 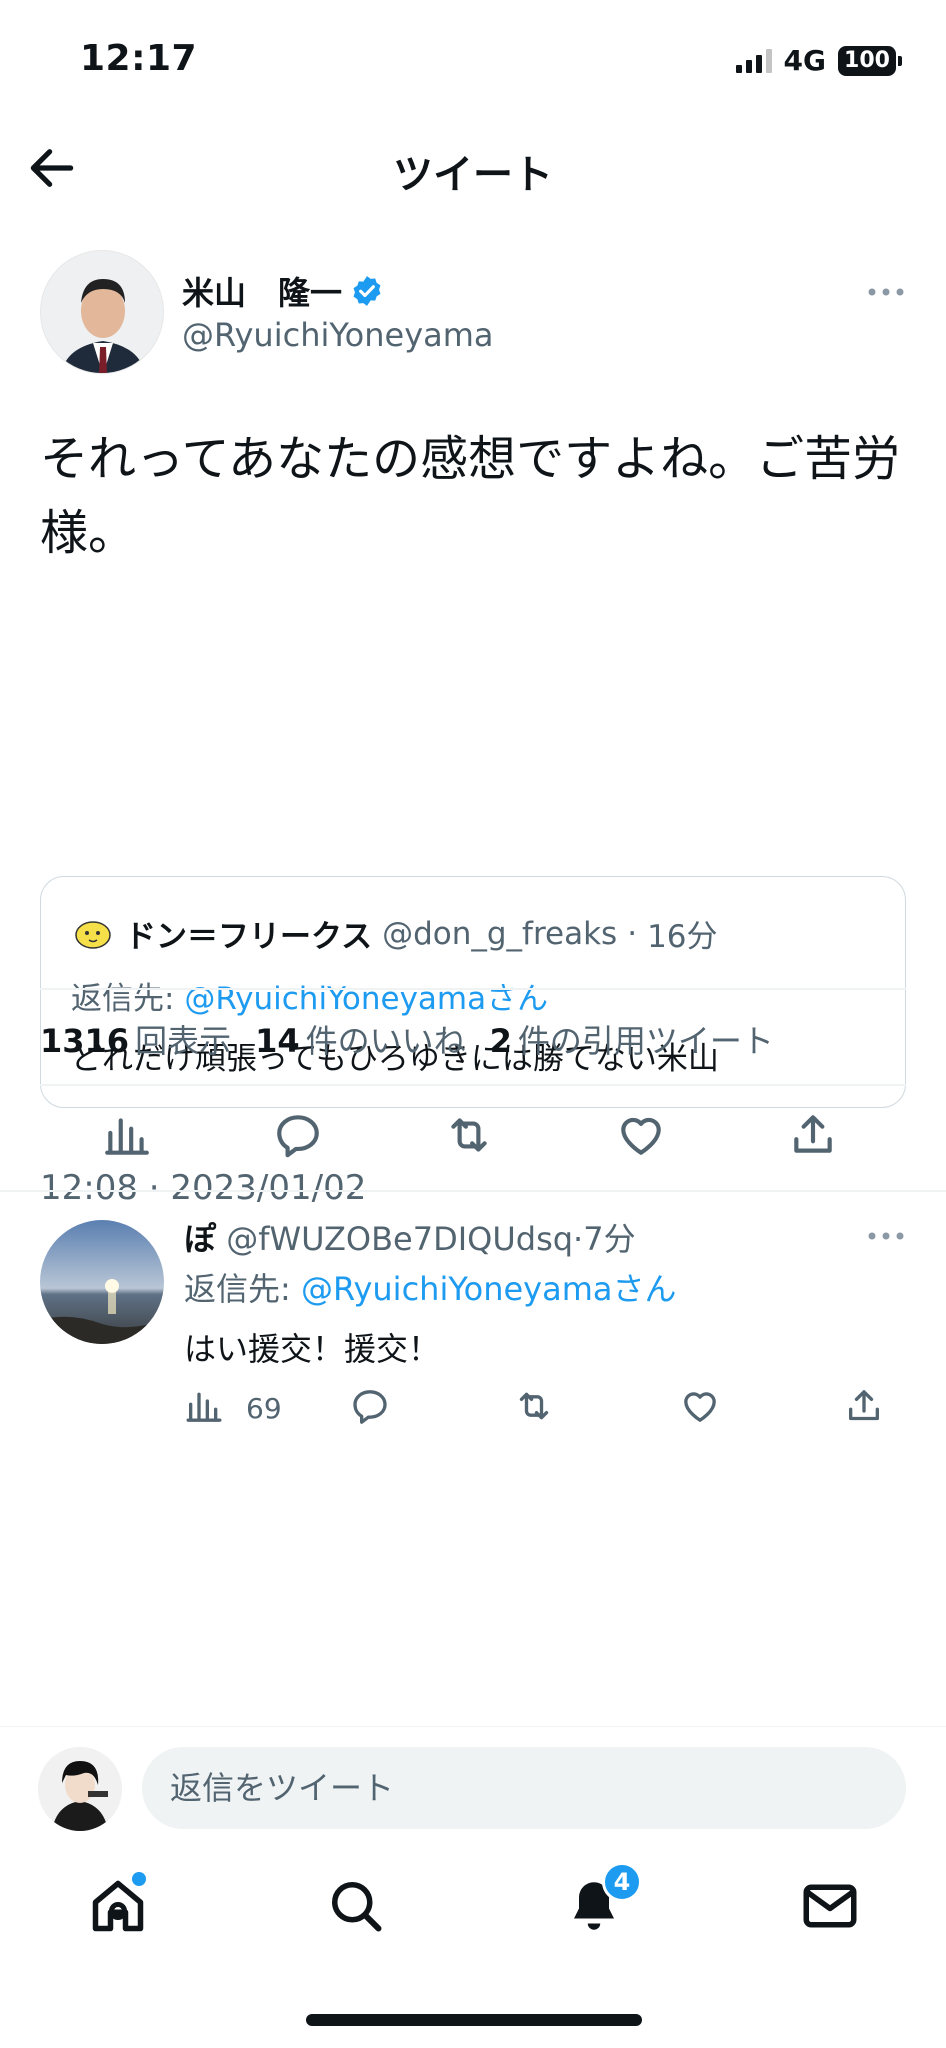 I want to click on quotes-count: 2, so click(x=500, y=1041).